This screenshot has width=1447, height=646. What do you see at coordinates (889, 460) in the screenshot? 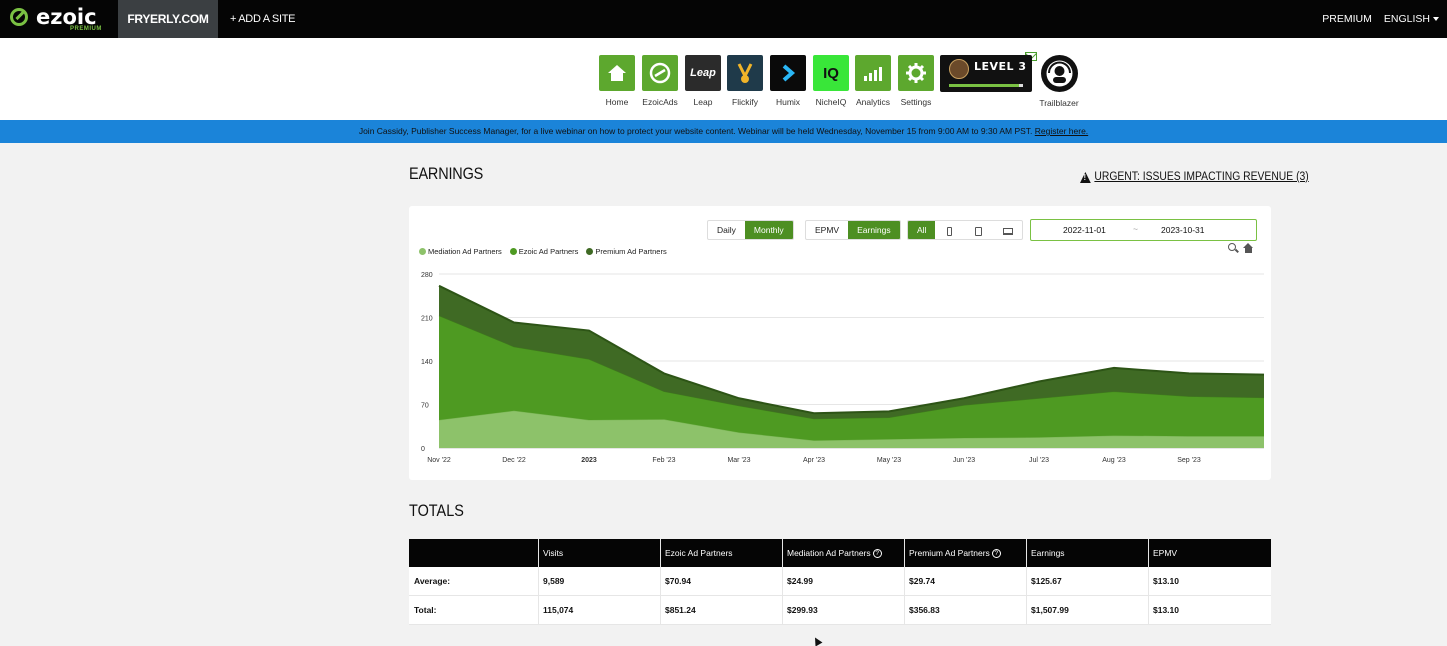
I see `x-tick-label: May '23` at bounding box center [889, 460].